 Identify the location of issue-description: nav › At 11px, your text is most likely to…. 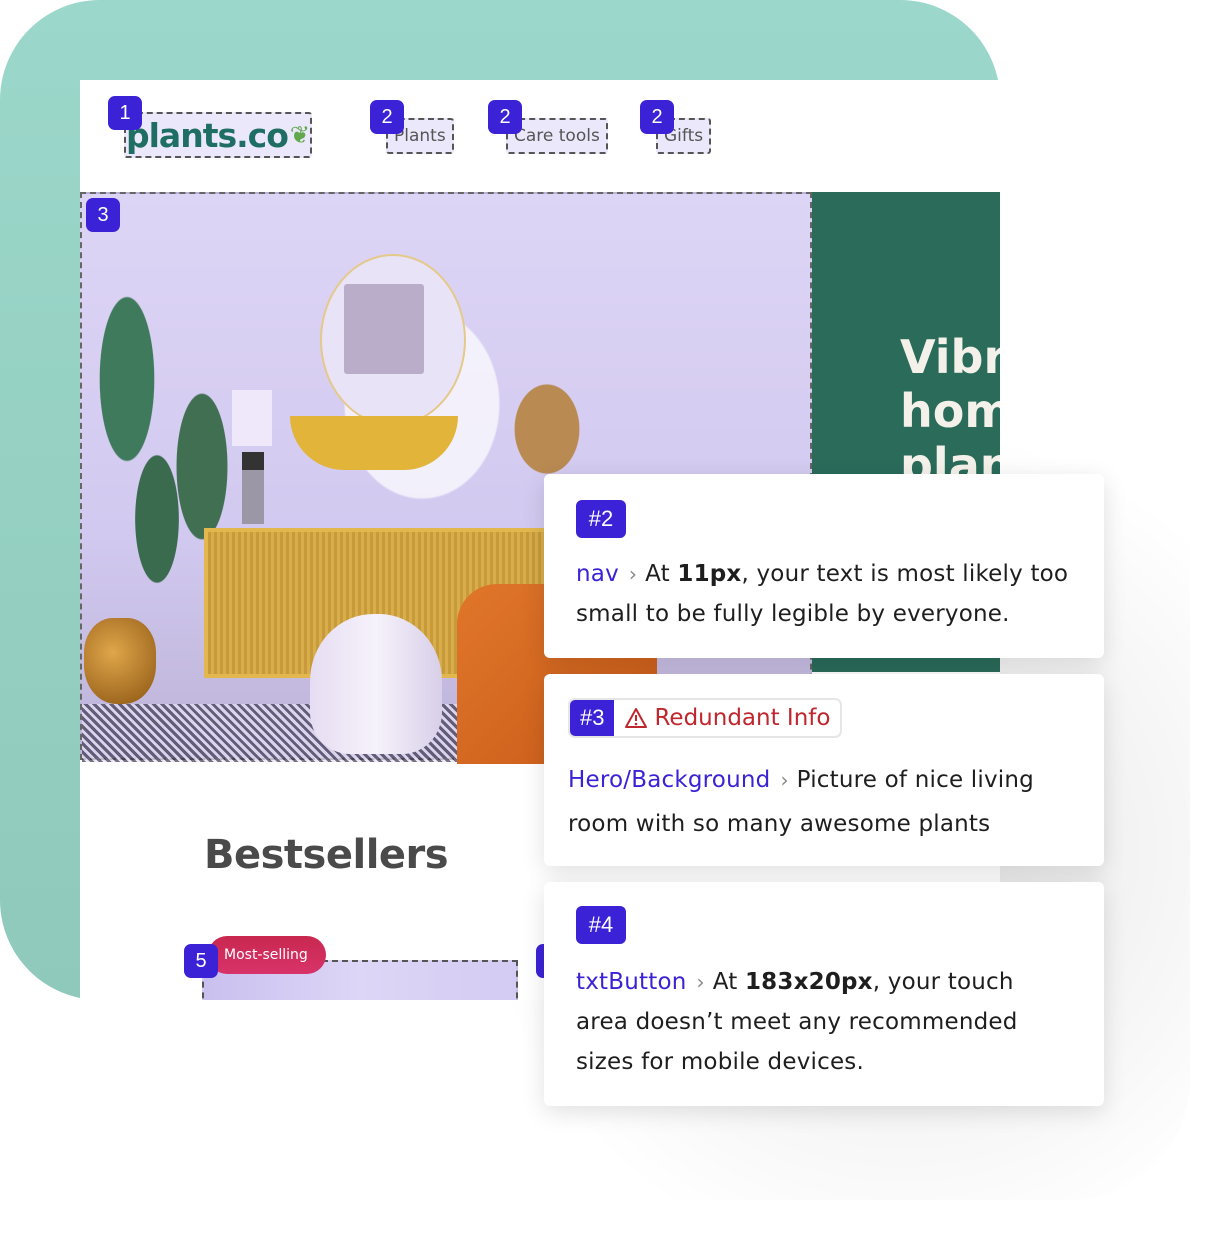
(824, 594).